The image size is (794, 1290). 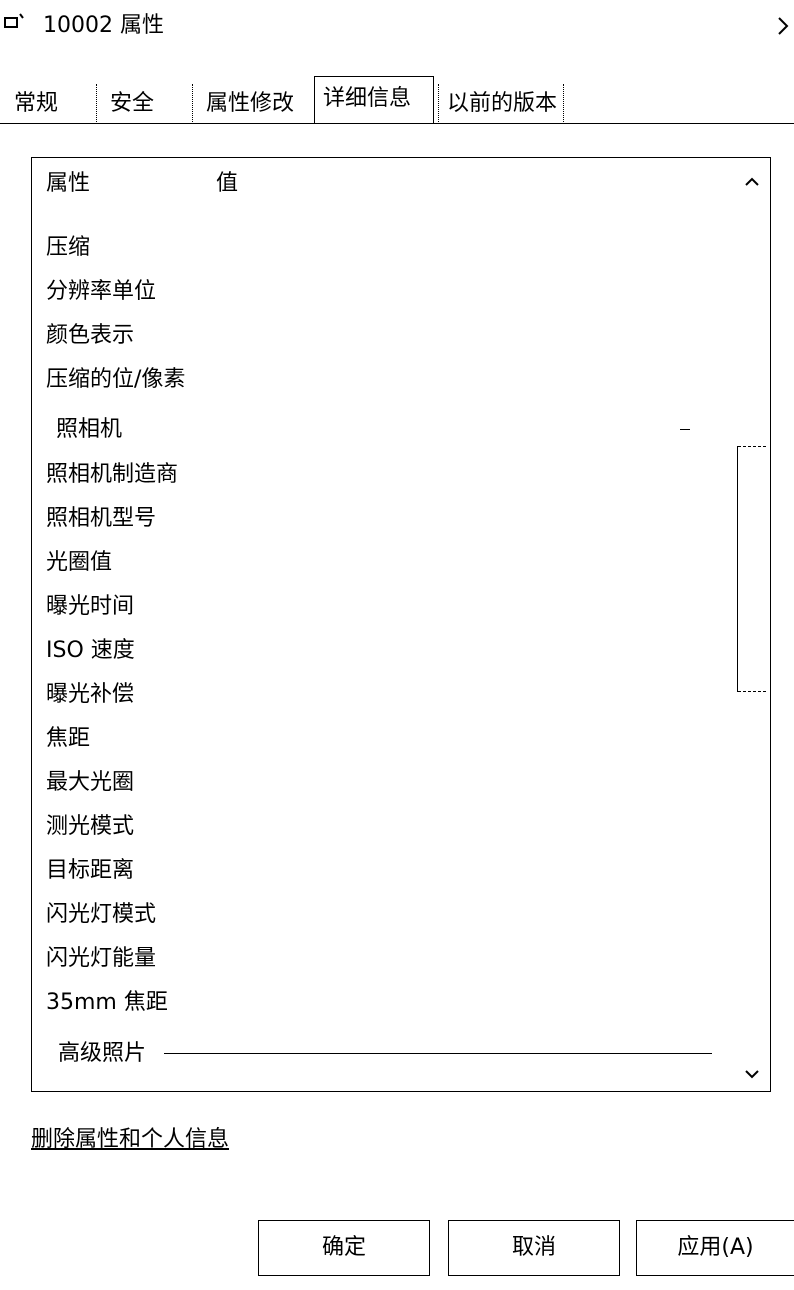 I want to click on list-item: 目标距离, so click(x=90, y=871).